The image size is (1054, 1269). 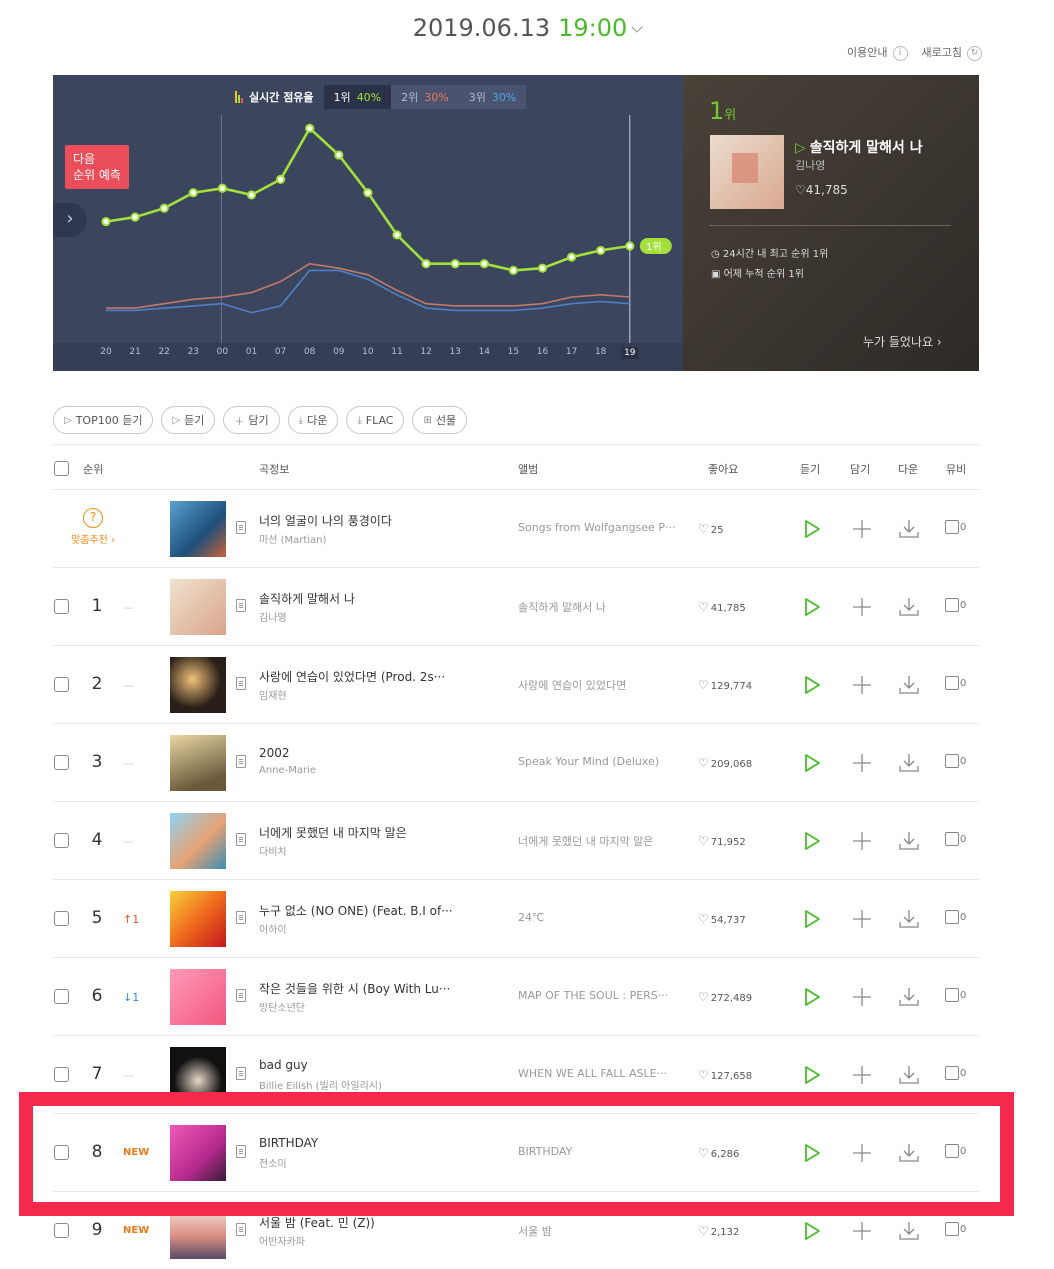 I want to click on table-row: 1 — 솔직하게 말해서 나 김나영 솔직하게 말해서 나 ♡ 41,785 0, so click(x=516, y=607).